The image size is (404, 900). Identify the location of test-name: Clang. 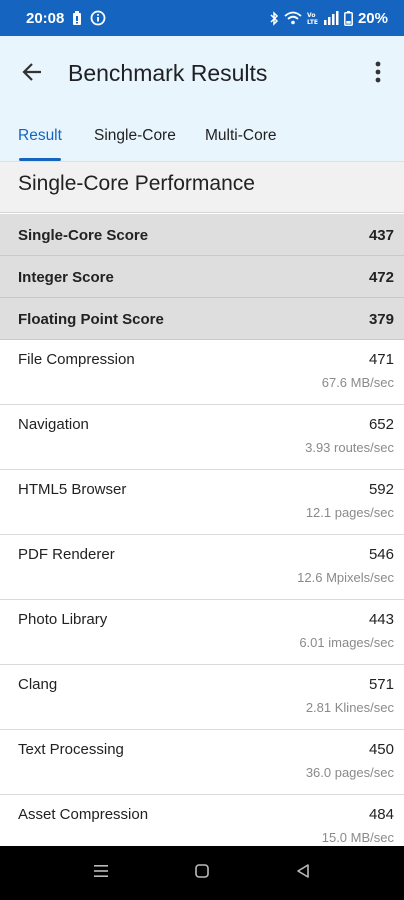
(38, 684).